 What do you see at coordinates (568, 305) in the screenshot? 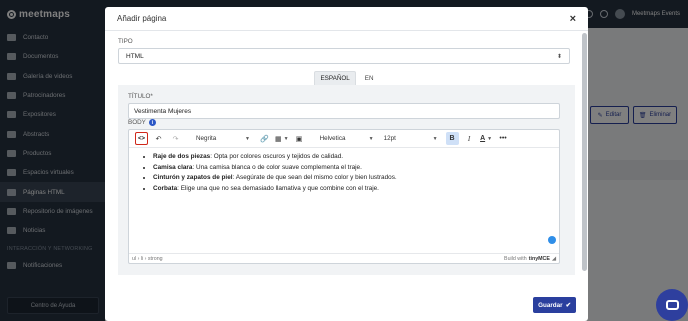
I see `check-icon: ✔` at bounding box center [568, 305].